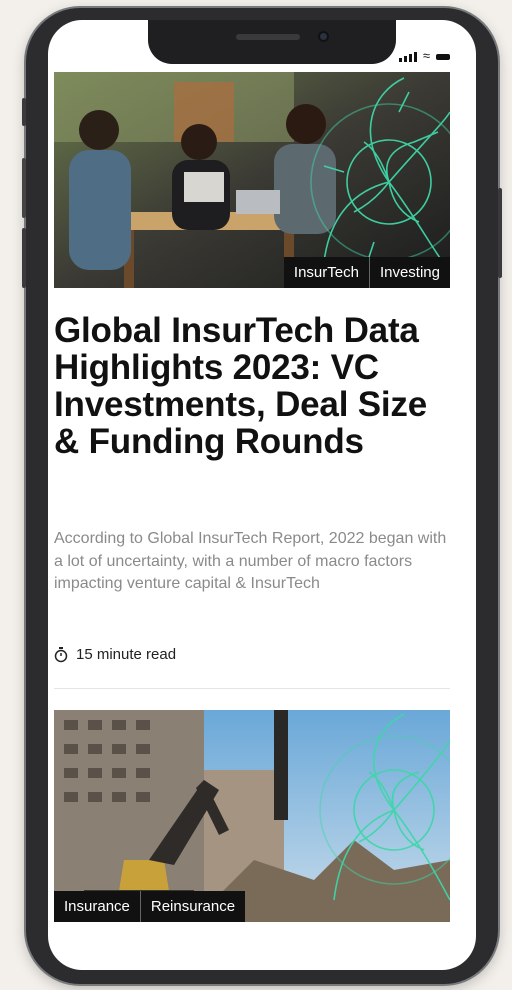 The width and height of the screenshot is (512, 990). Describe the element at coordinates (272, 42) in the screenshot. I see `notch` at that location.